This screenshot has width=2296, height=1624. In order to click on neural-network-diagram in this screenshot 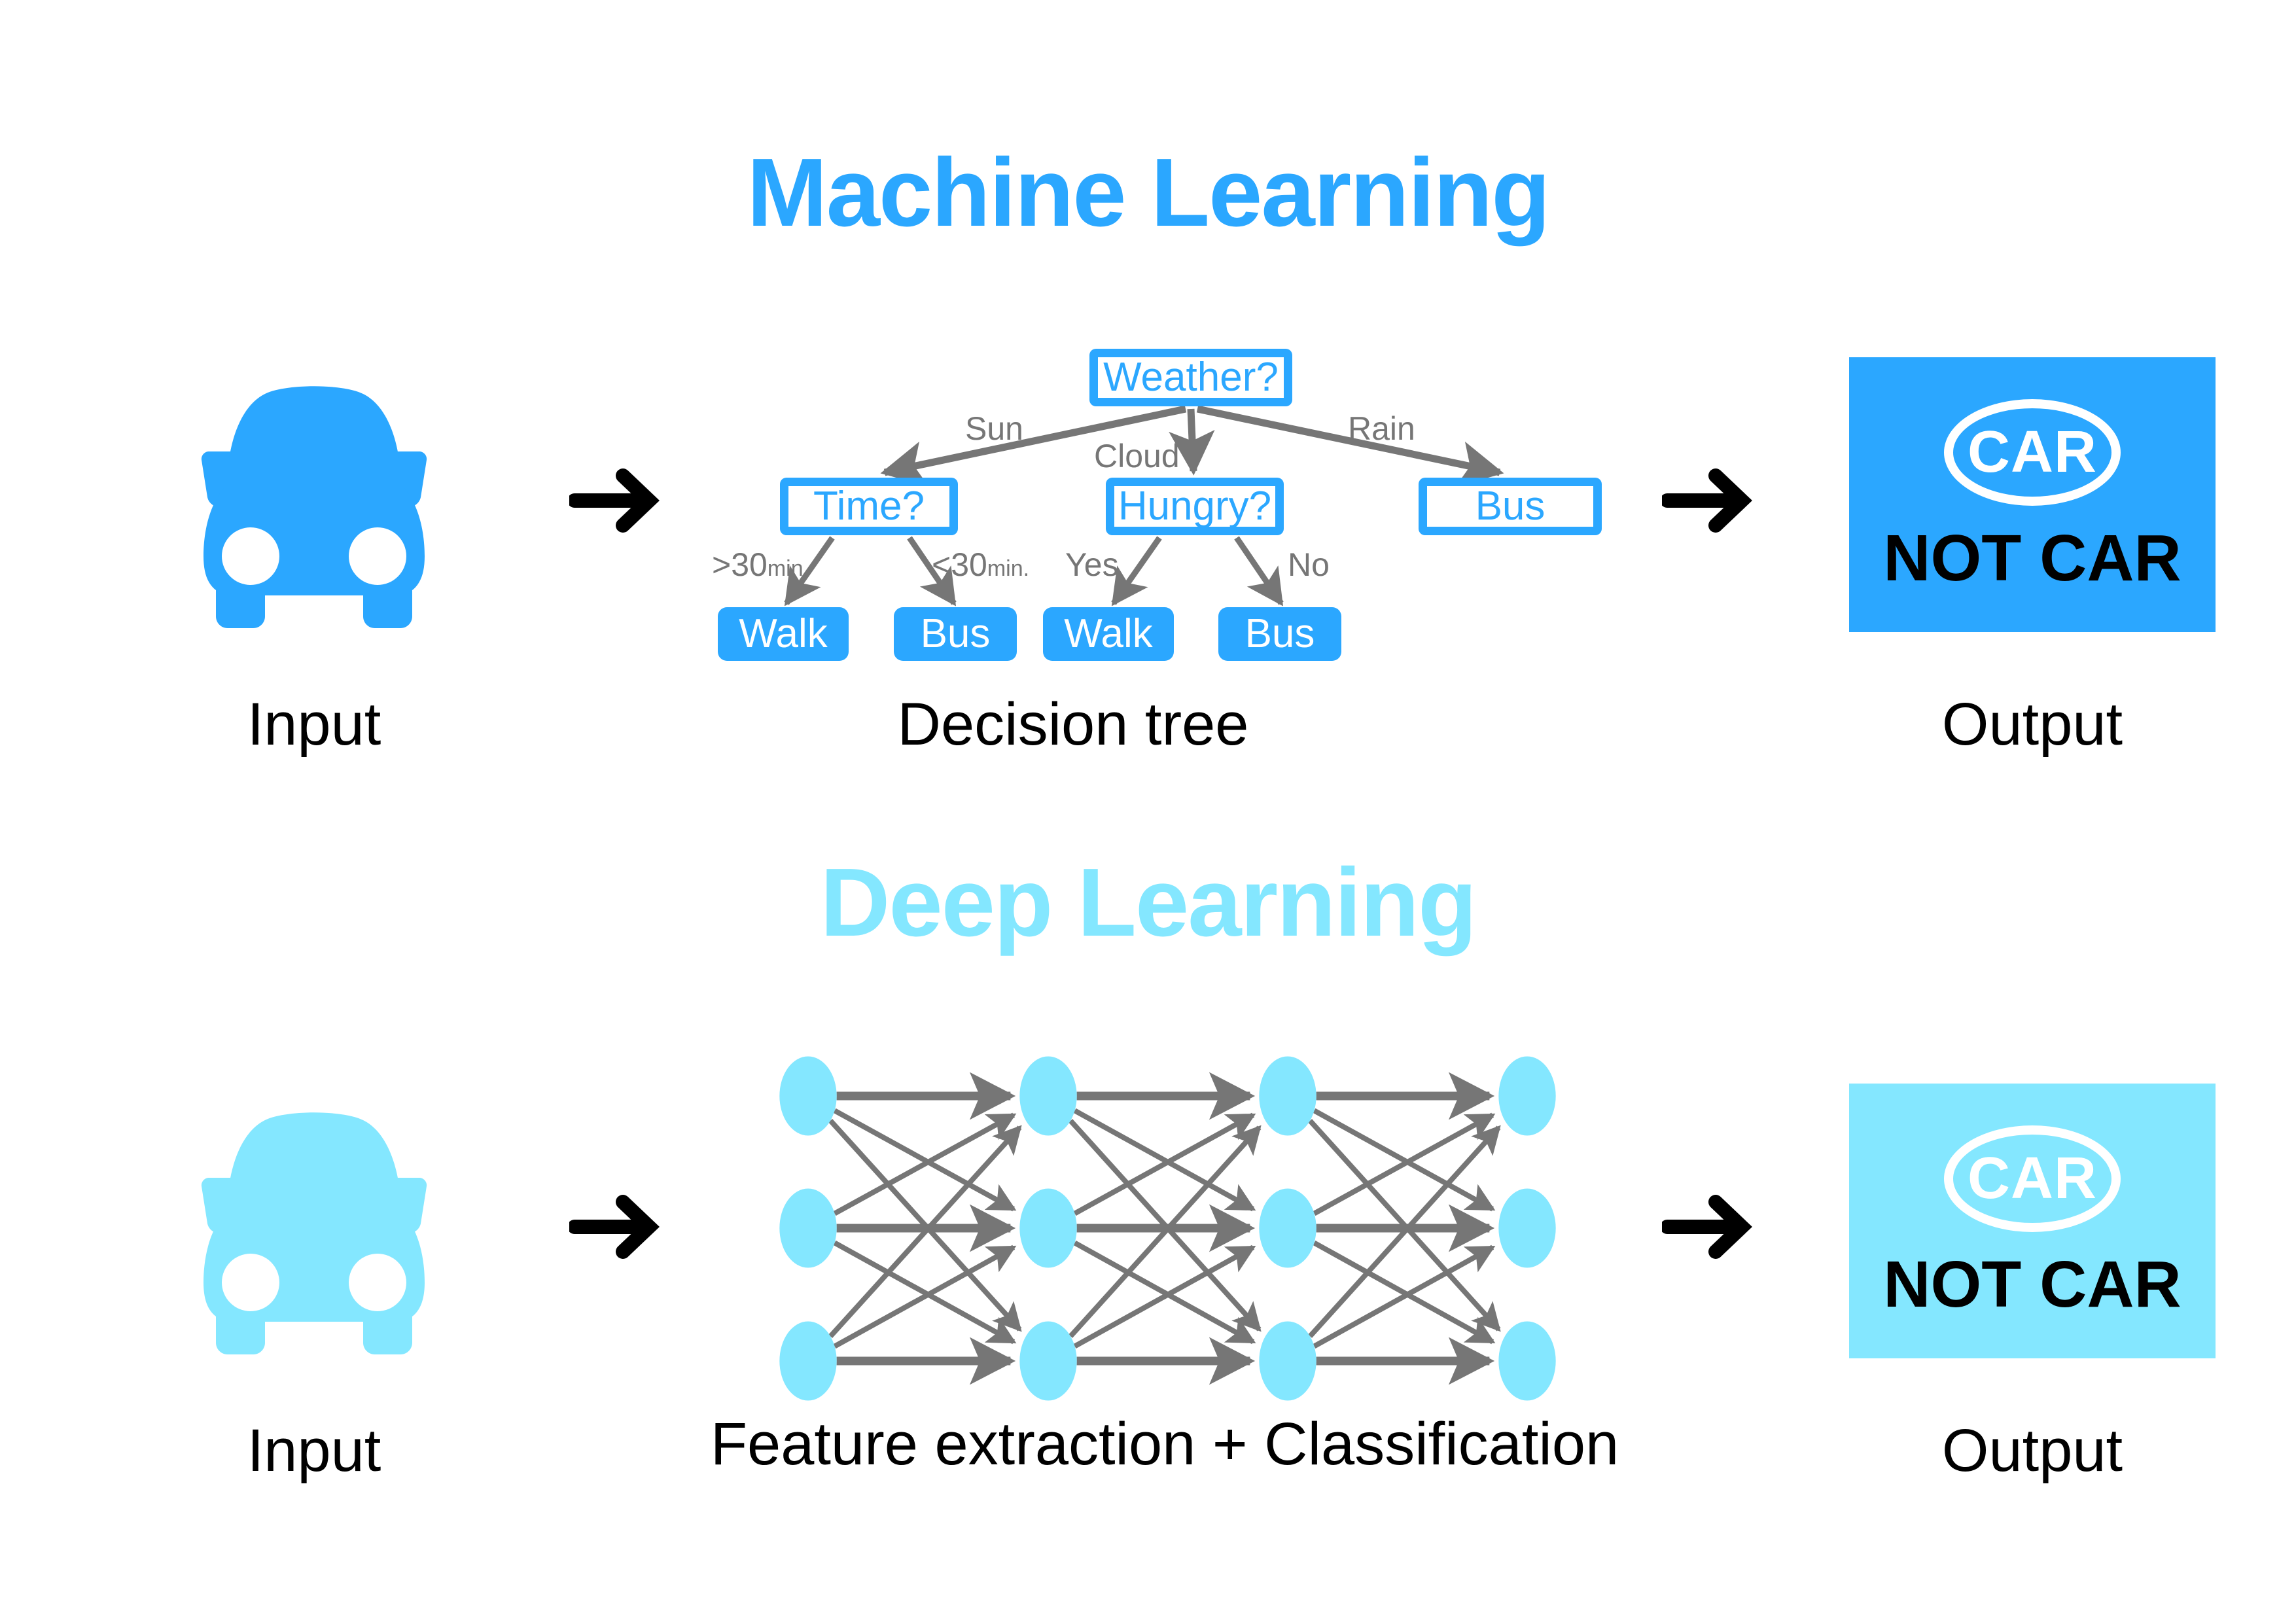, I will do `click(1167, 1228)`.